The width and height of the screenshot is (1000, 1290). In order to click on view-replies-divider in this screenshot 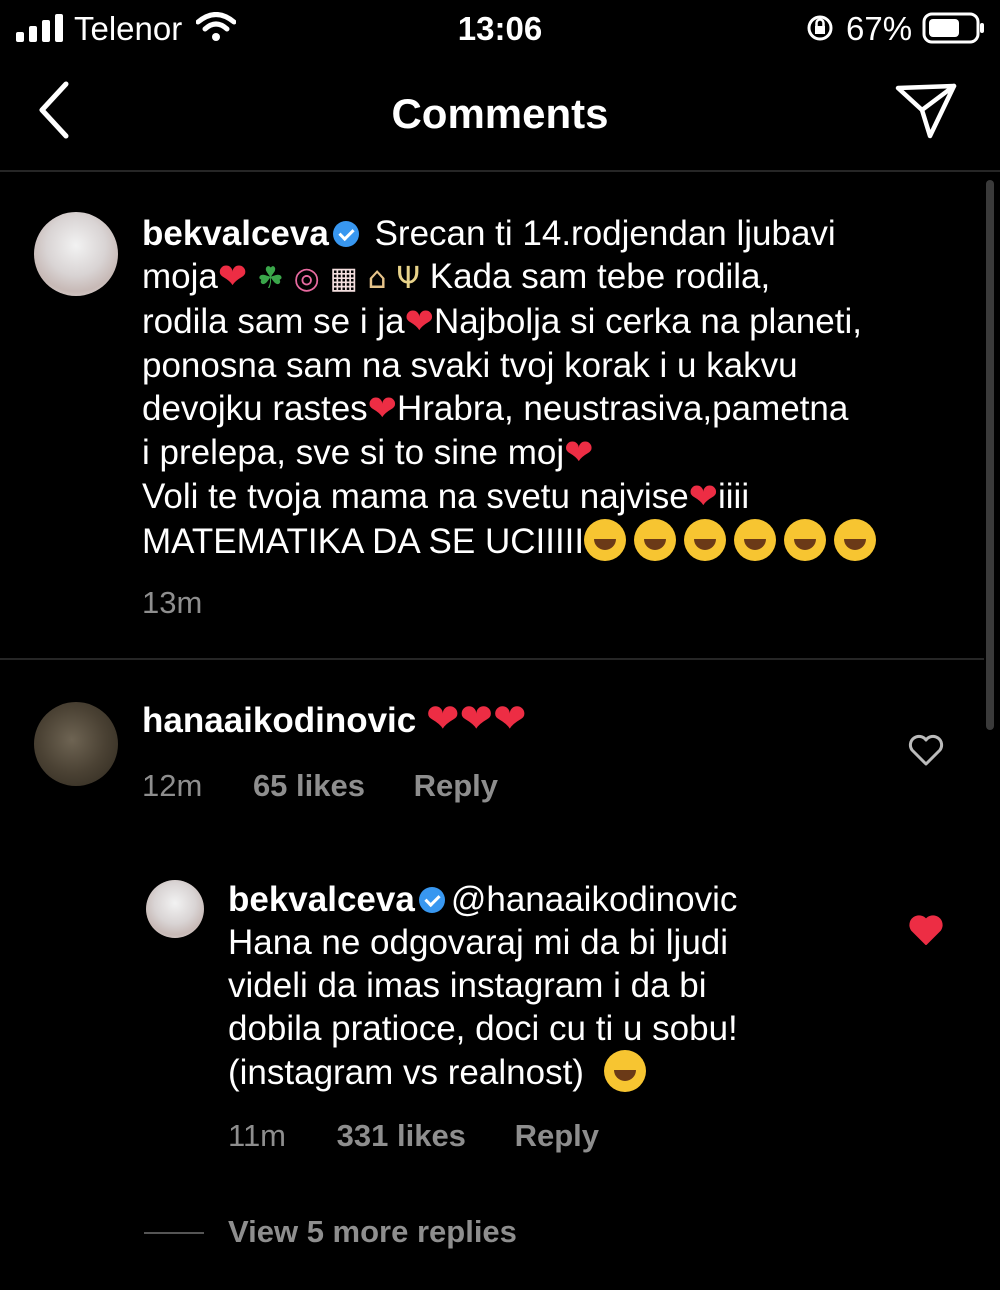, I will do `click(174, 1233)`.